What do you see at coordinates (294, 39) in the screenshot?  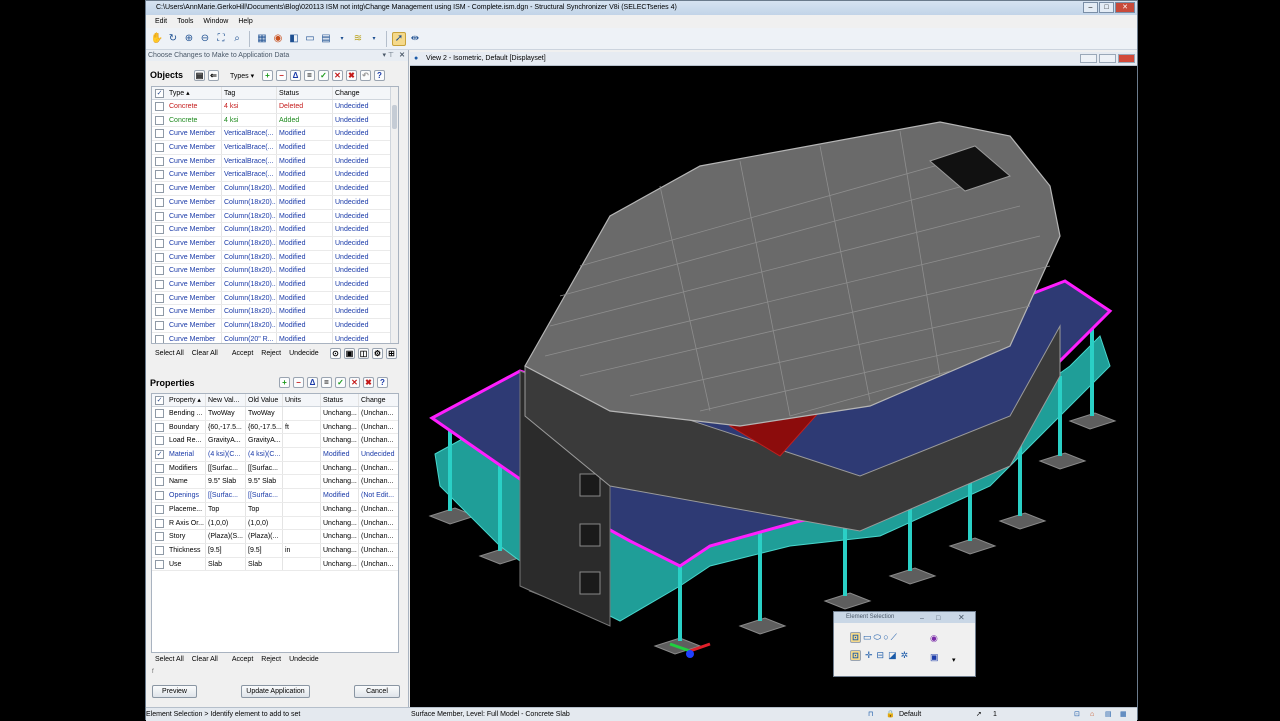 I see `view-clip-icon: ◧` at bounding box center [294, 39].